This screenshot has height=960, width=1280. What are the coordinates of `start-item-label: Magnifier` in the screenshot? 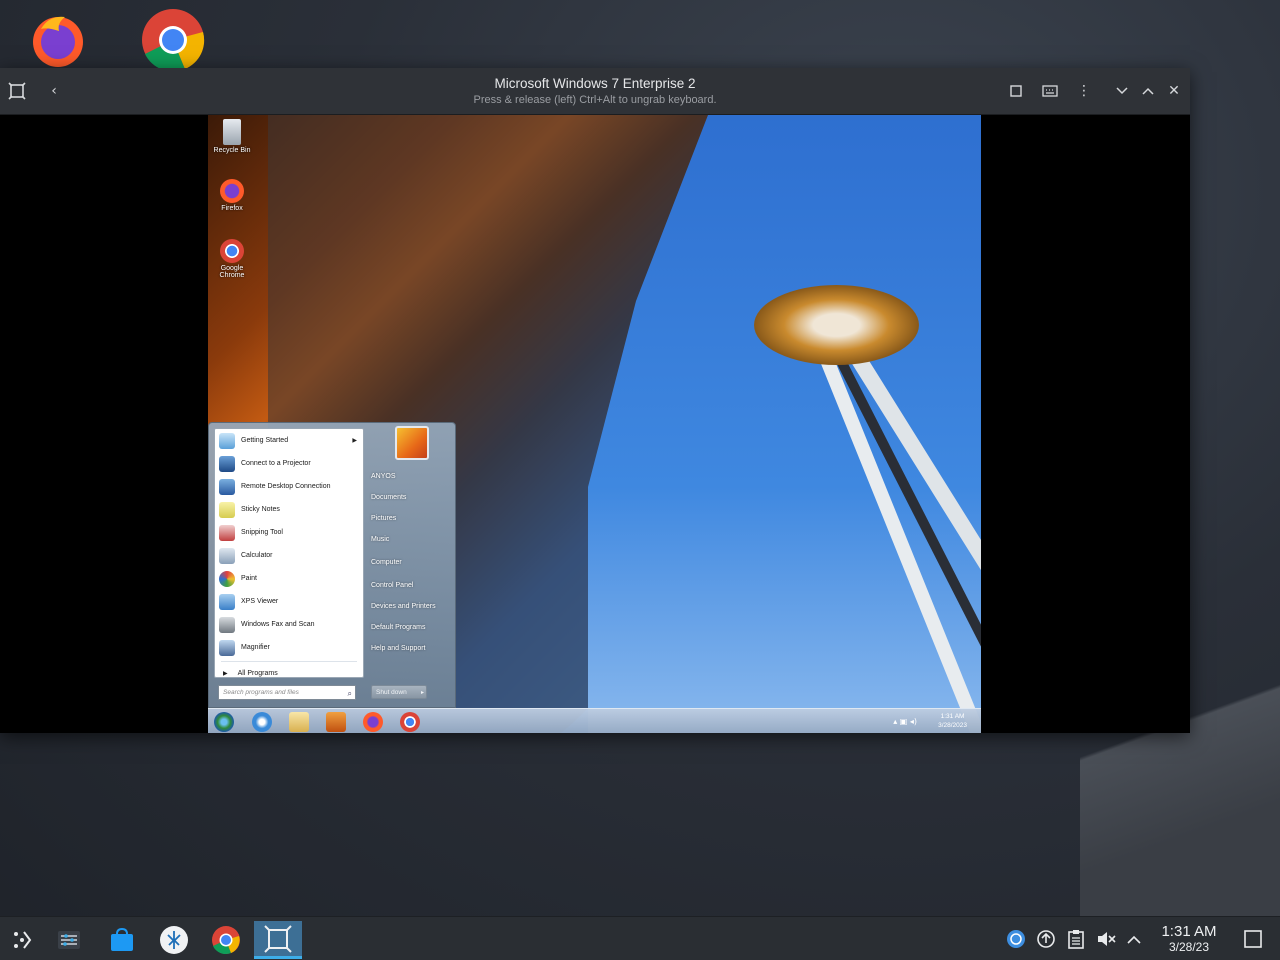 It's located at (255, 647).